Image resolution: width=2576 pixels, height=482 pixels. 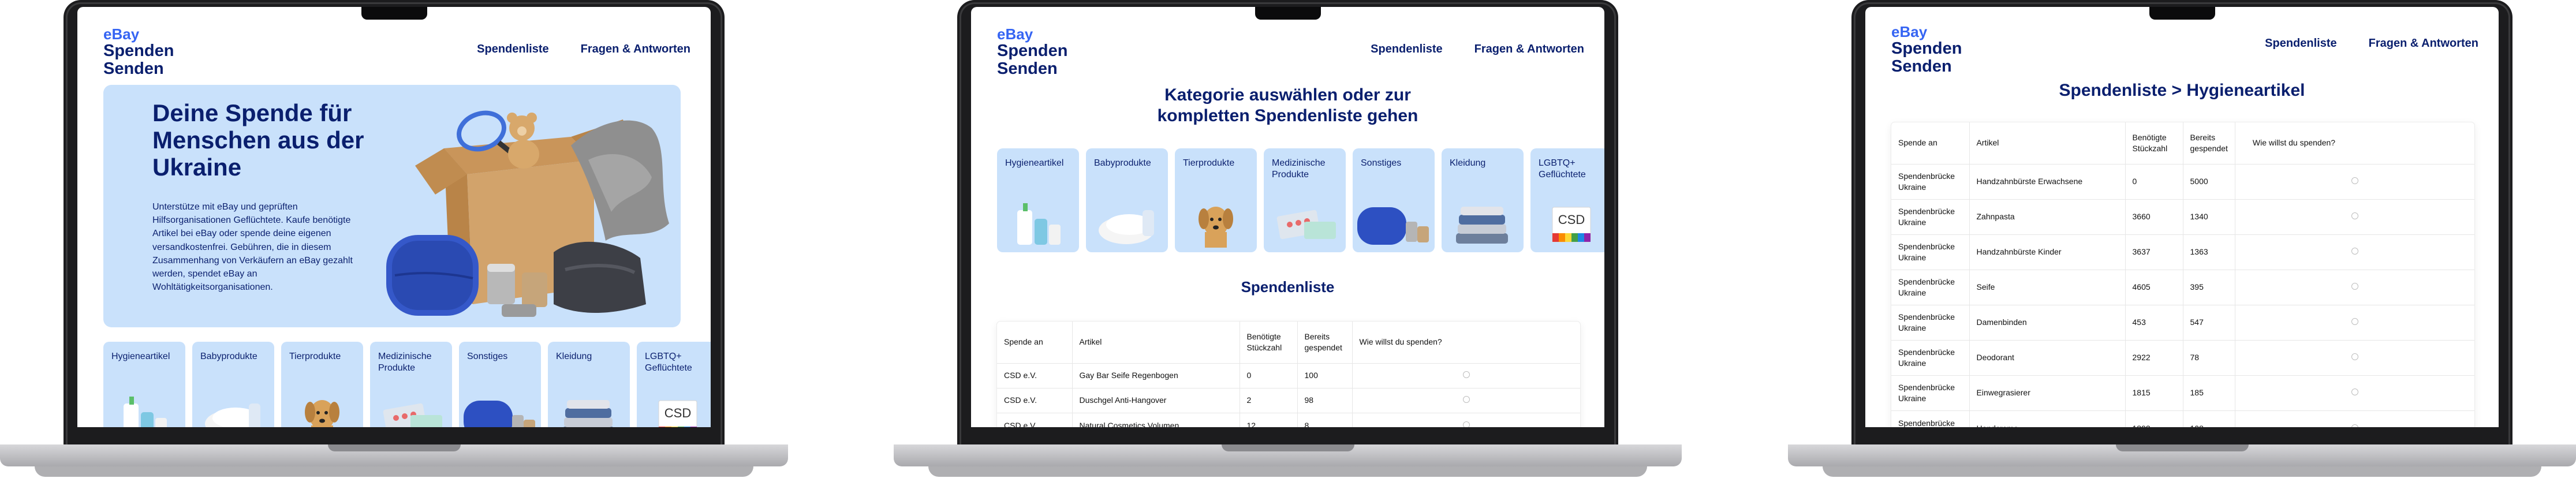 I want to click on cell-needed: 3660, so click(x=2154, y=217).